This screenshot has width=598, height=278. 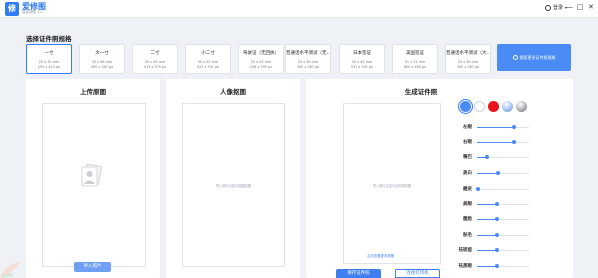 I want to click on spec-card: 普通话水平测试（大… 33 x 48 mm 390 x 567 px, so click(x=468, y=59).